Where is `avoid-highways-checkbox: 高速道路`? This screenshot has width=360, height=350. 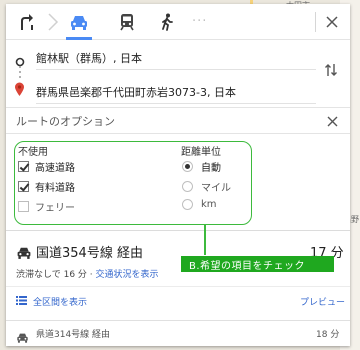
avoid-highways-checkbox: 高速道路 is located at coordinates (46, 166).